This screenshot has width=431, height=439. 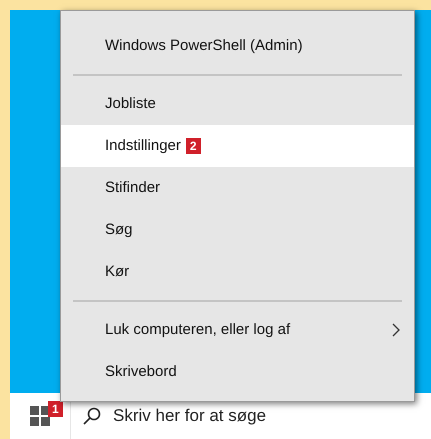 I want to click on menu-item: Kør, so click(x=237, y=272).